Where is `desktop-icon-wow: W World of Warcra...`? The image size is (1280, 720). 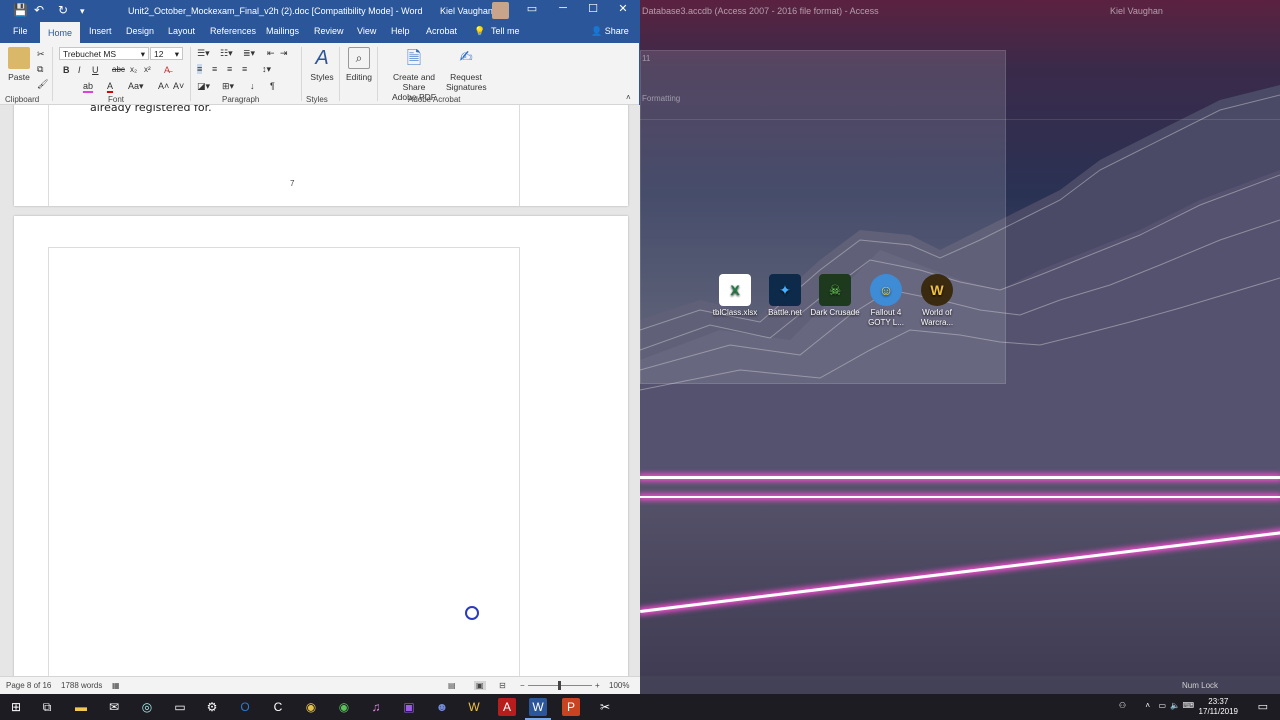 desktop-icon-wow: W World of Warcra... is located at coordinates (937, 301).